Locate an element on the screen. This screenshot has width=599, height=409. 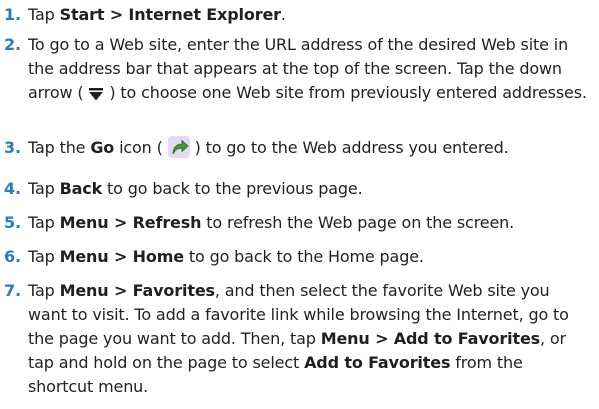
step-text: Tap Start > Internet Explorer. is located at coordinates (157, 14).